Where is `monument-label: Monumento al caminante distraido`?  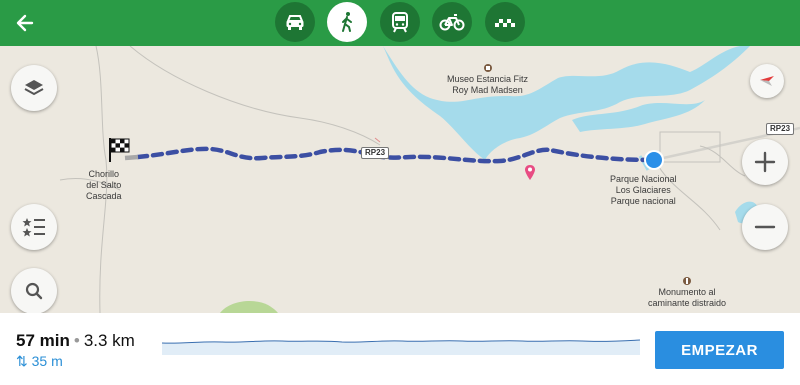 monument-label: Monumento al caminante distraido is located at coordinates (687, 292).